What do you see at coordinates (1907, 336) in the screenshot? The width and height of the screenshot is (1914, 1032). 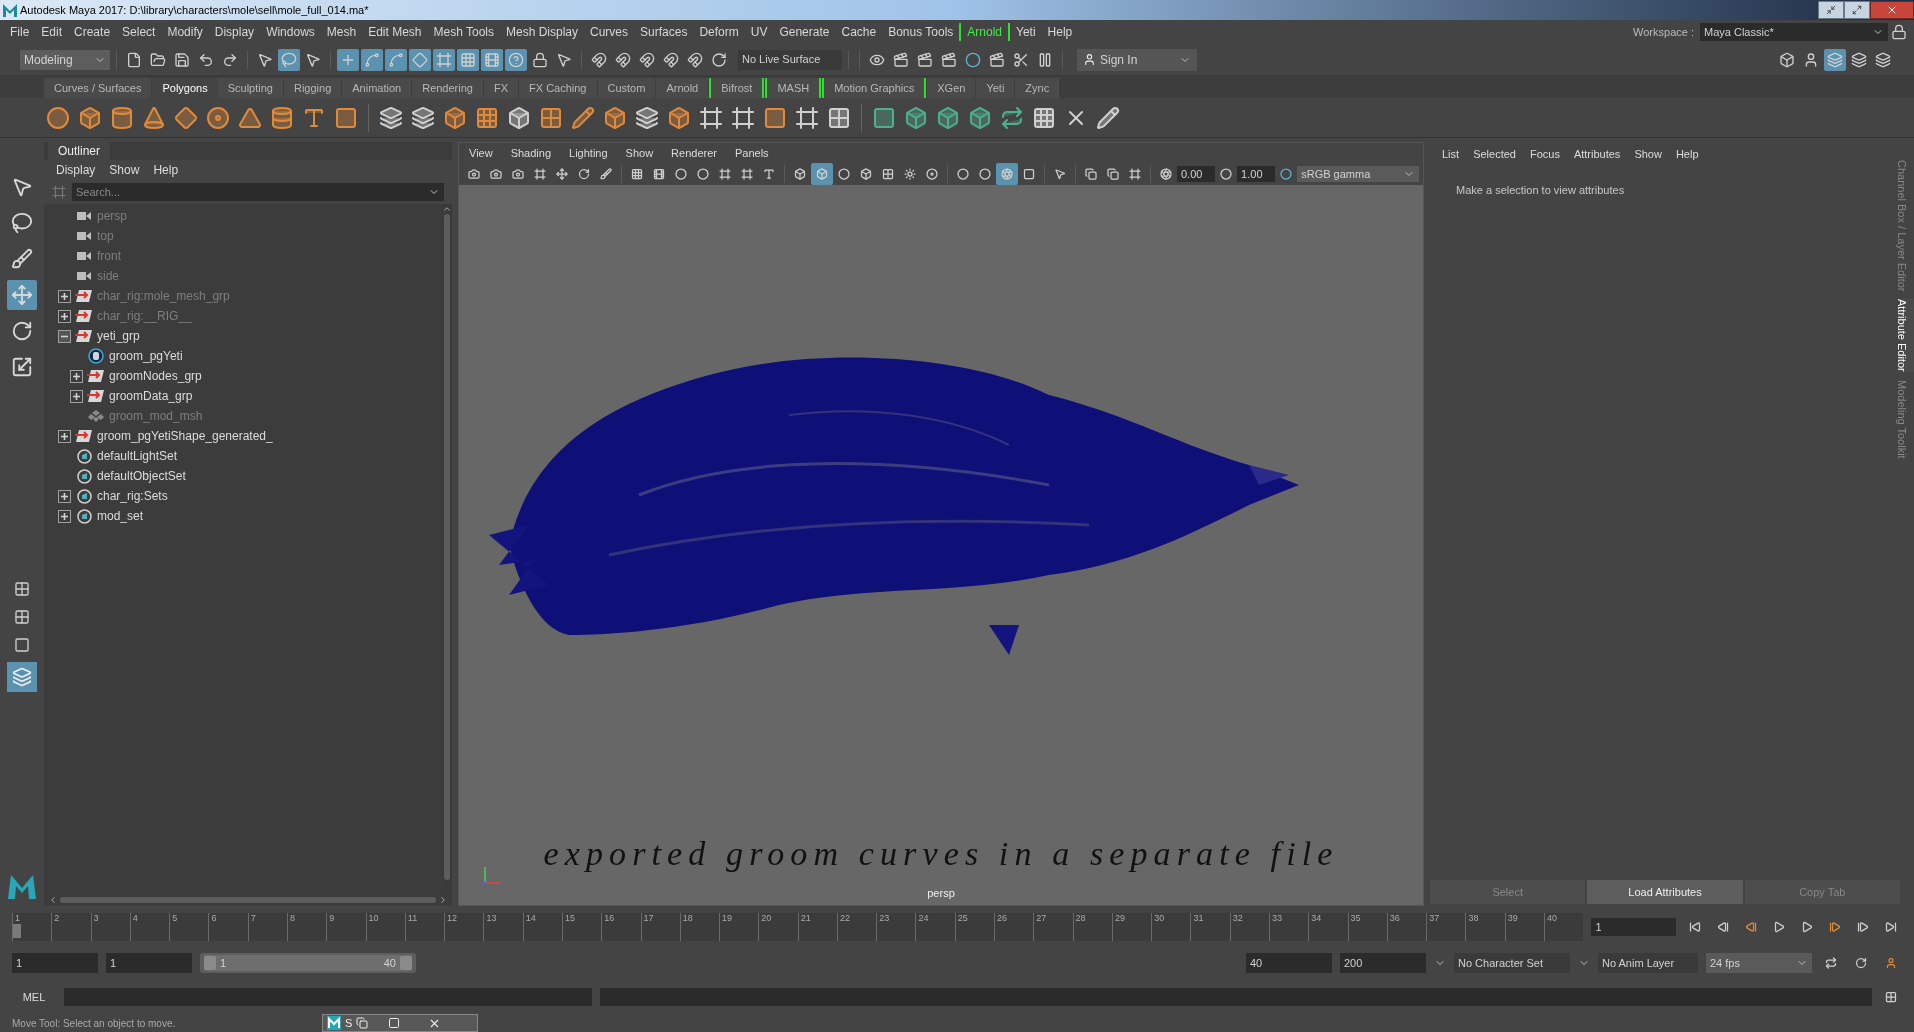 I see `side-tab: Attribute Editor` at bounding box center [1907, 336].